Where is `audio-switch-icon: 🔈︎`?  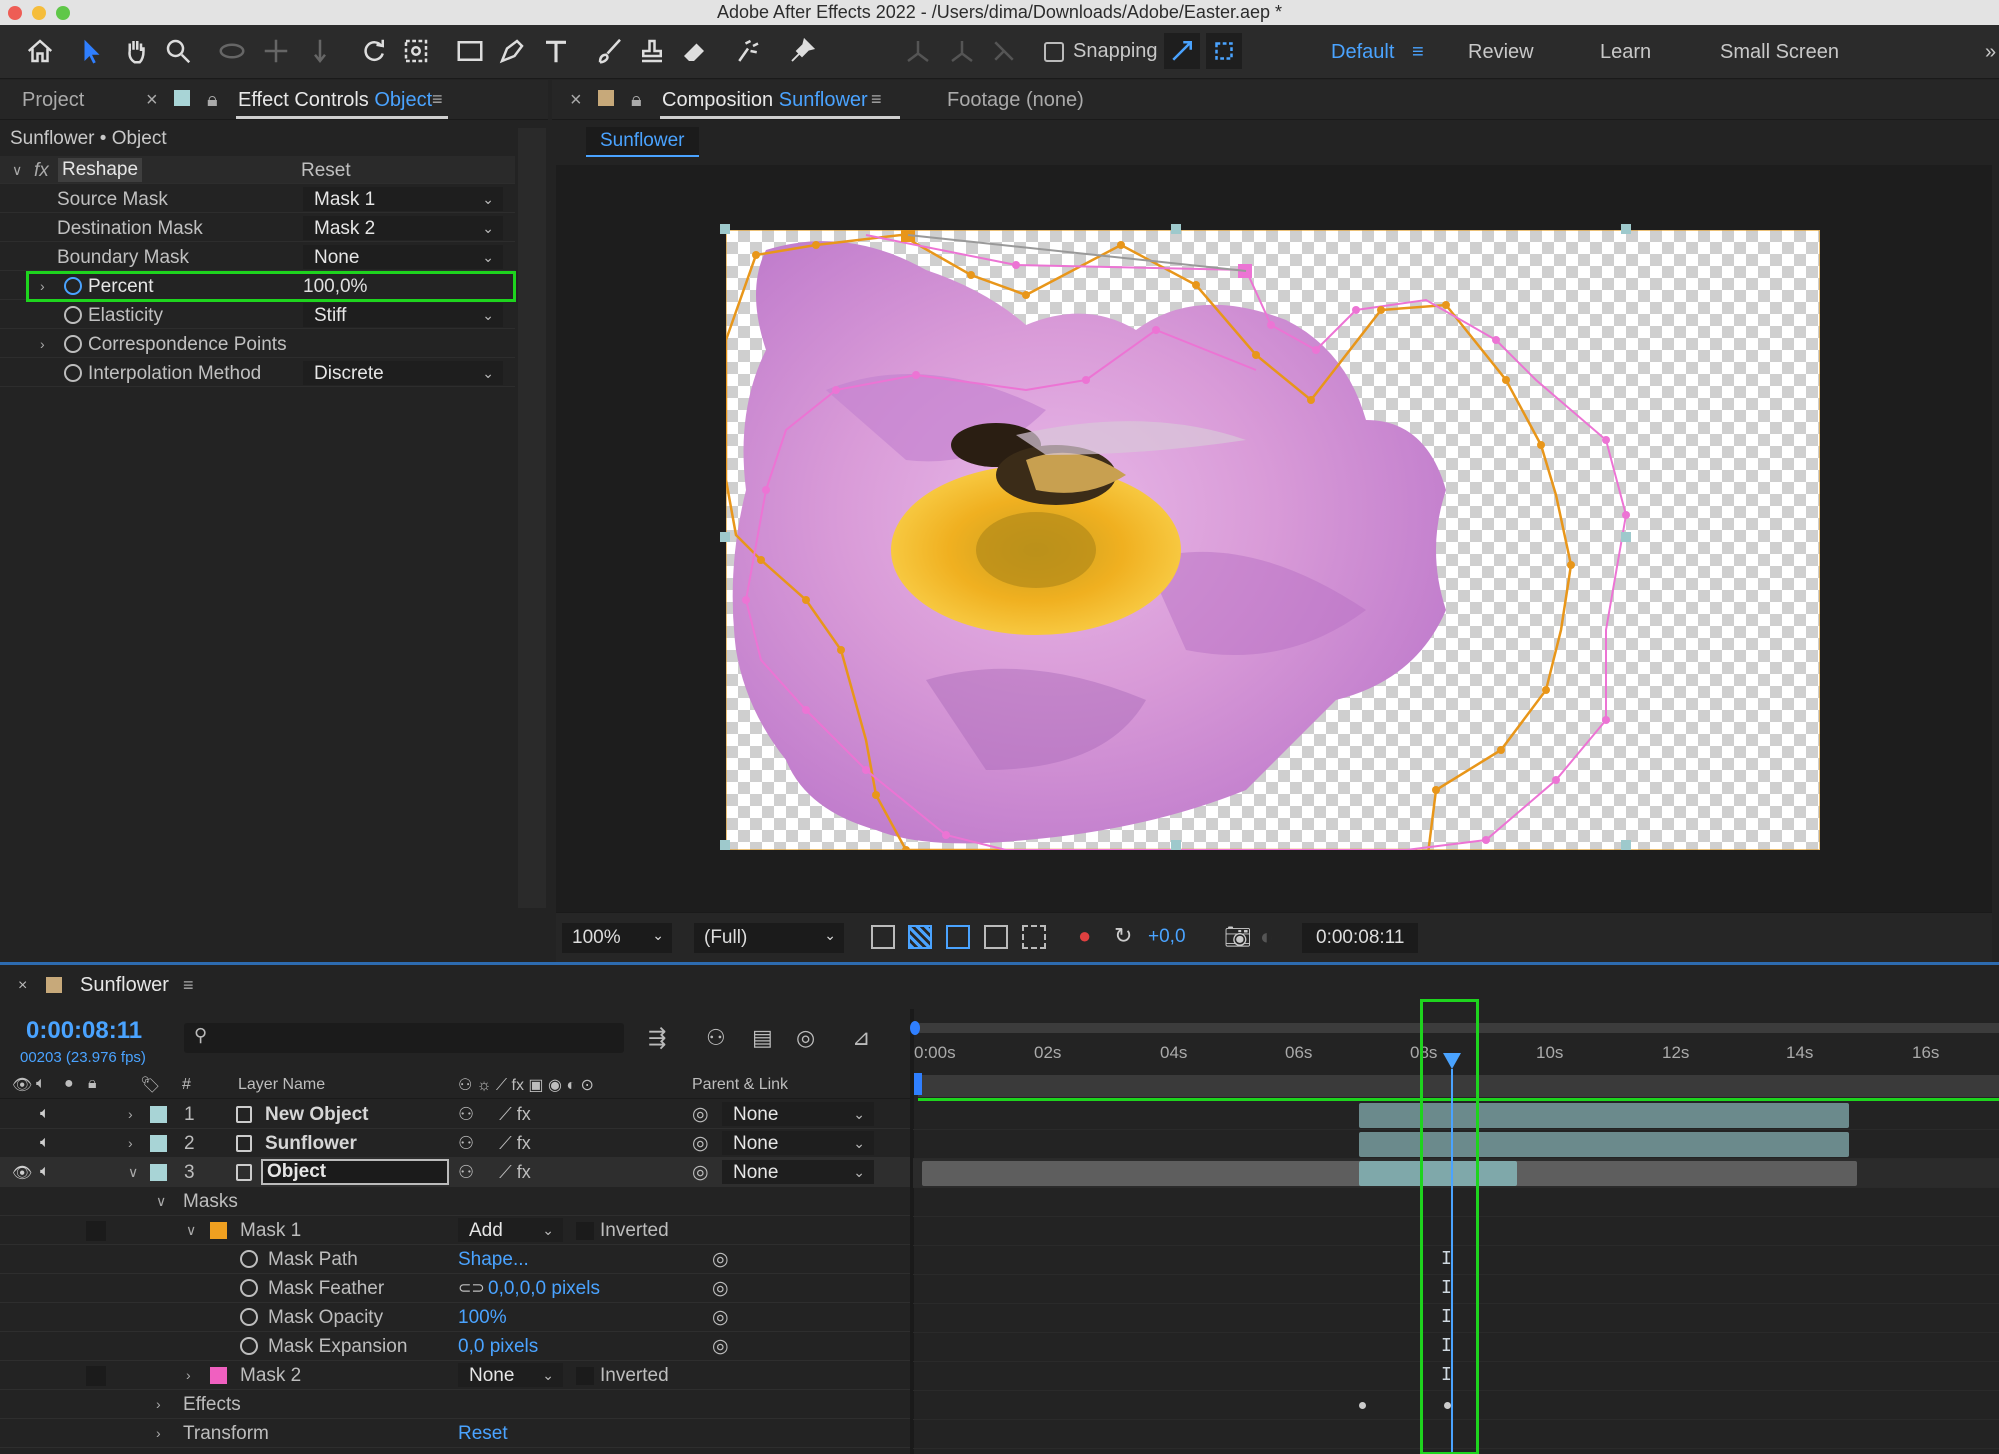 audio-switch-icon: 🔈︎ is located at coordinates (41, 1084).